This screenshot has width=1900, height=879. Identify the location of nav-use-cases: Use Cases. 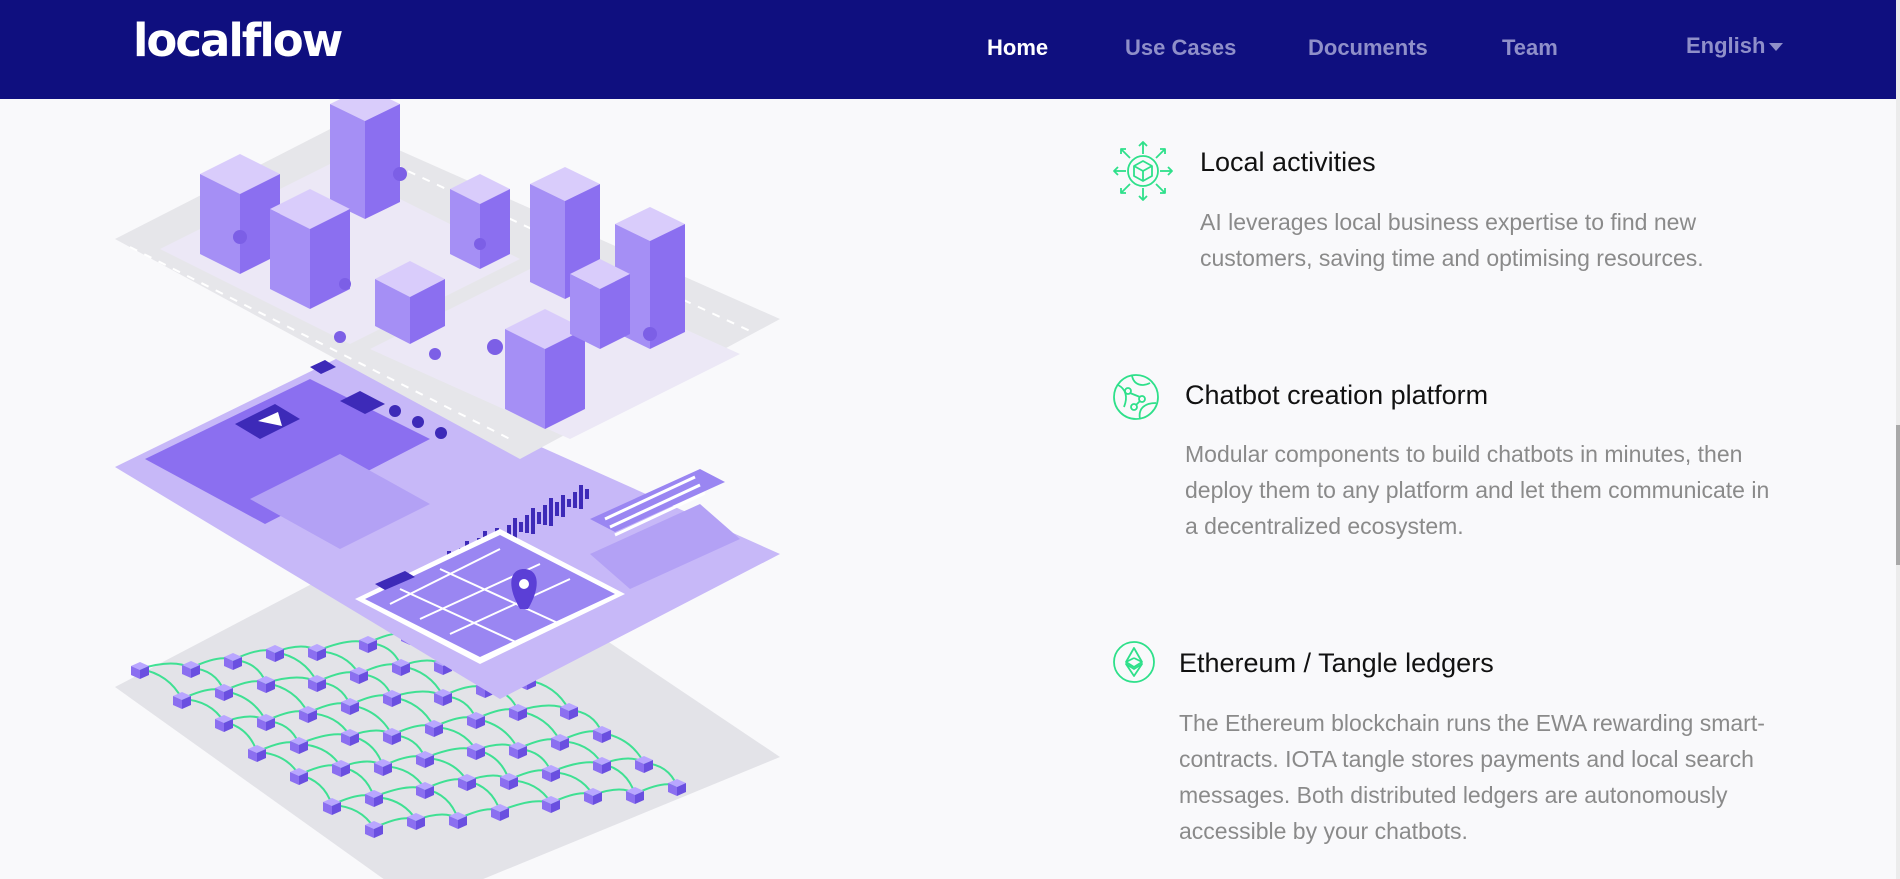
(1180, 48).